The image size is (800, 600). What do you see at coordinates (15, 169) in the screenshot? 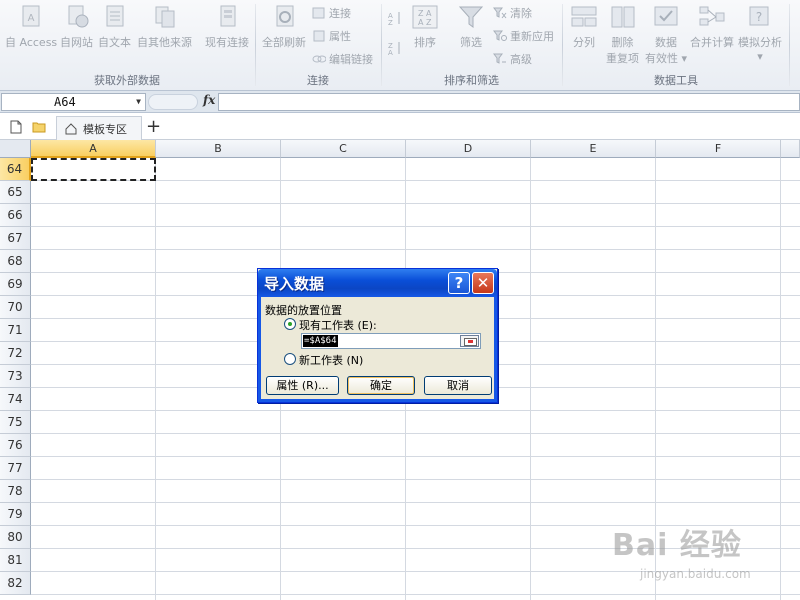
I see `row-header: 64` at bounding box center [15, 169].